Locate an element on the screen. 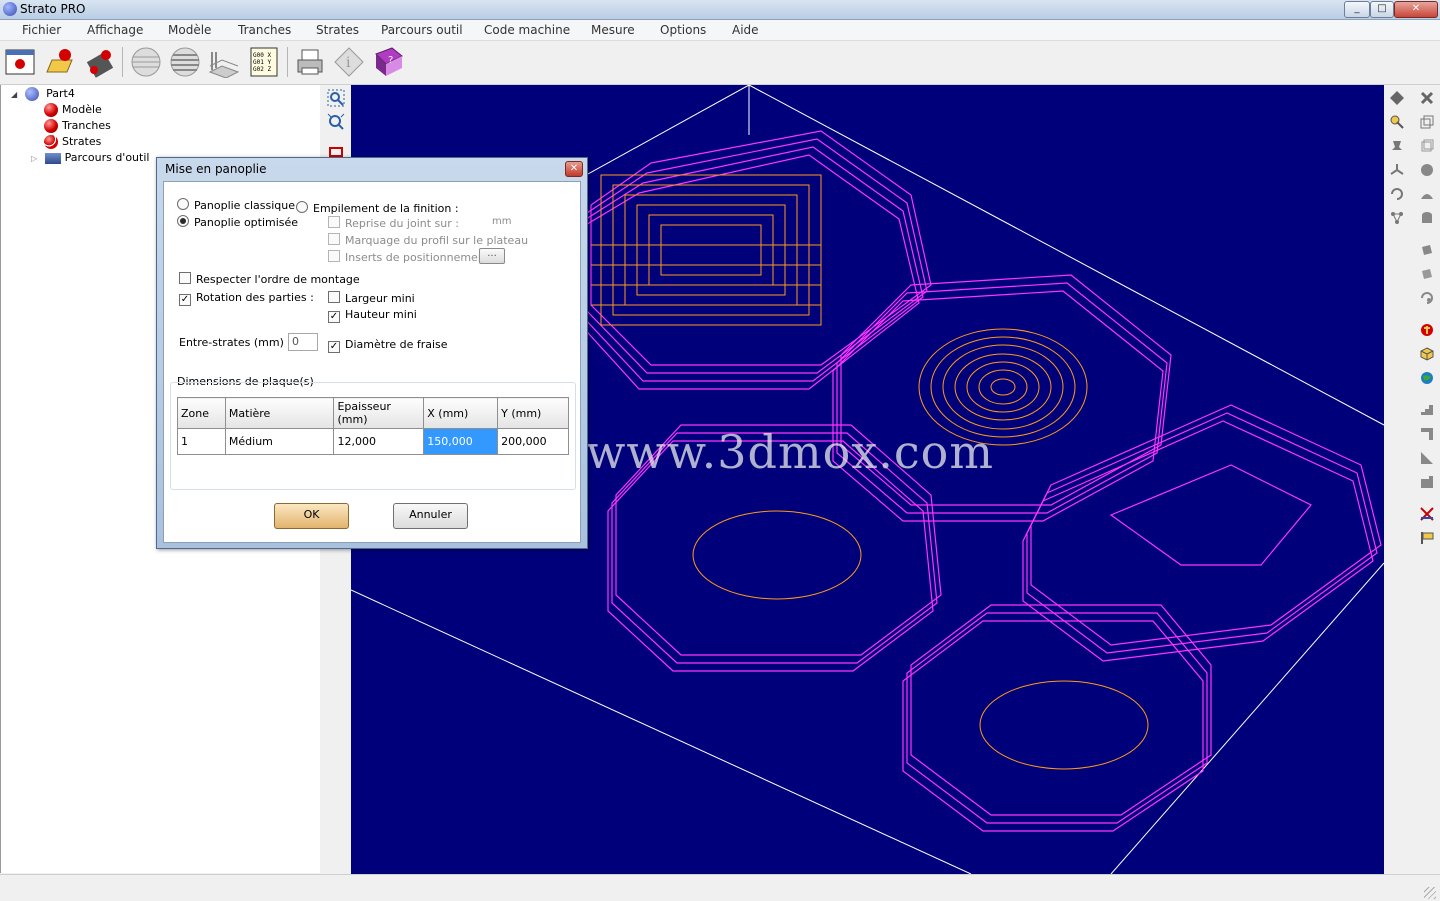 The image size is (1440, 901). cell-x-selected: 150,000 is located at coordinates (461, 441).